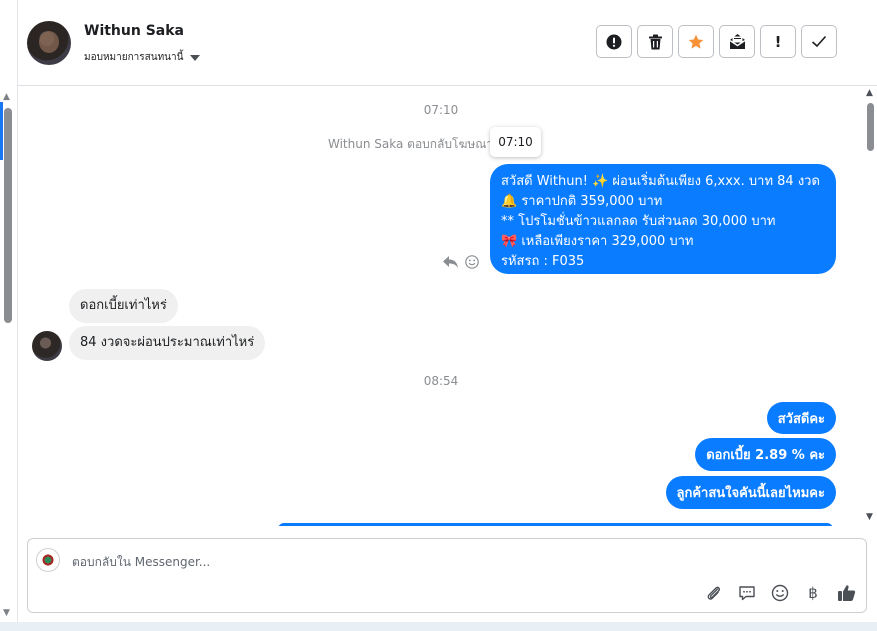  What do you see at coordinates (716, 41) in the screenshot?
I see `header-toolbar: !` at bounding box center [716, 41].